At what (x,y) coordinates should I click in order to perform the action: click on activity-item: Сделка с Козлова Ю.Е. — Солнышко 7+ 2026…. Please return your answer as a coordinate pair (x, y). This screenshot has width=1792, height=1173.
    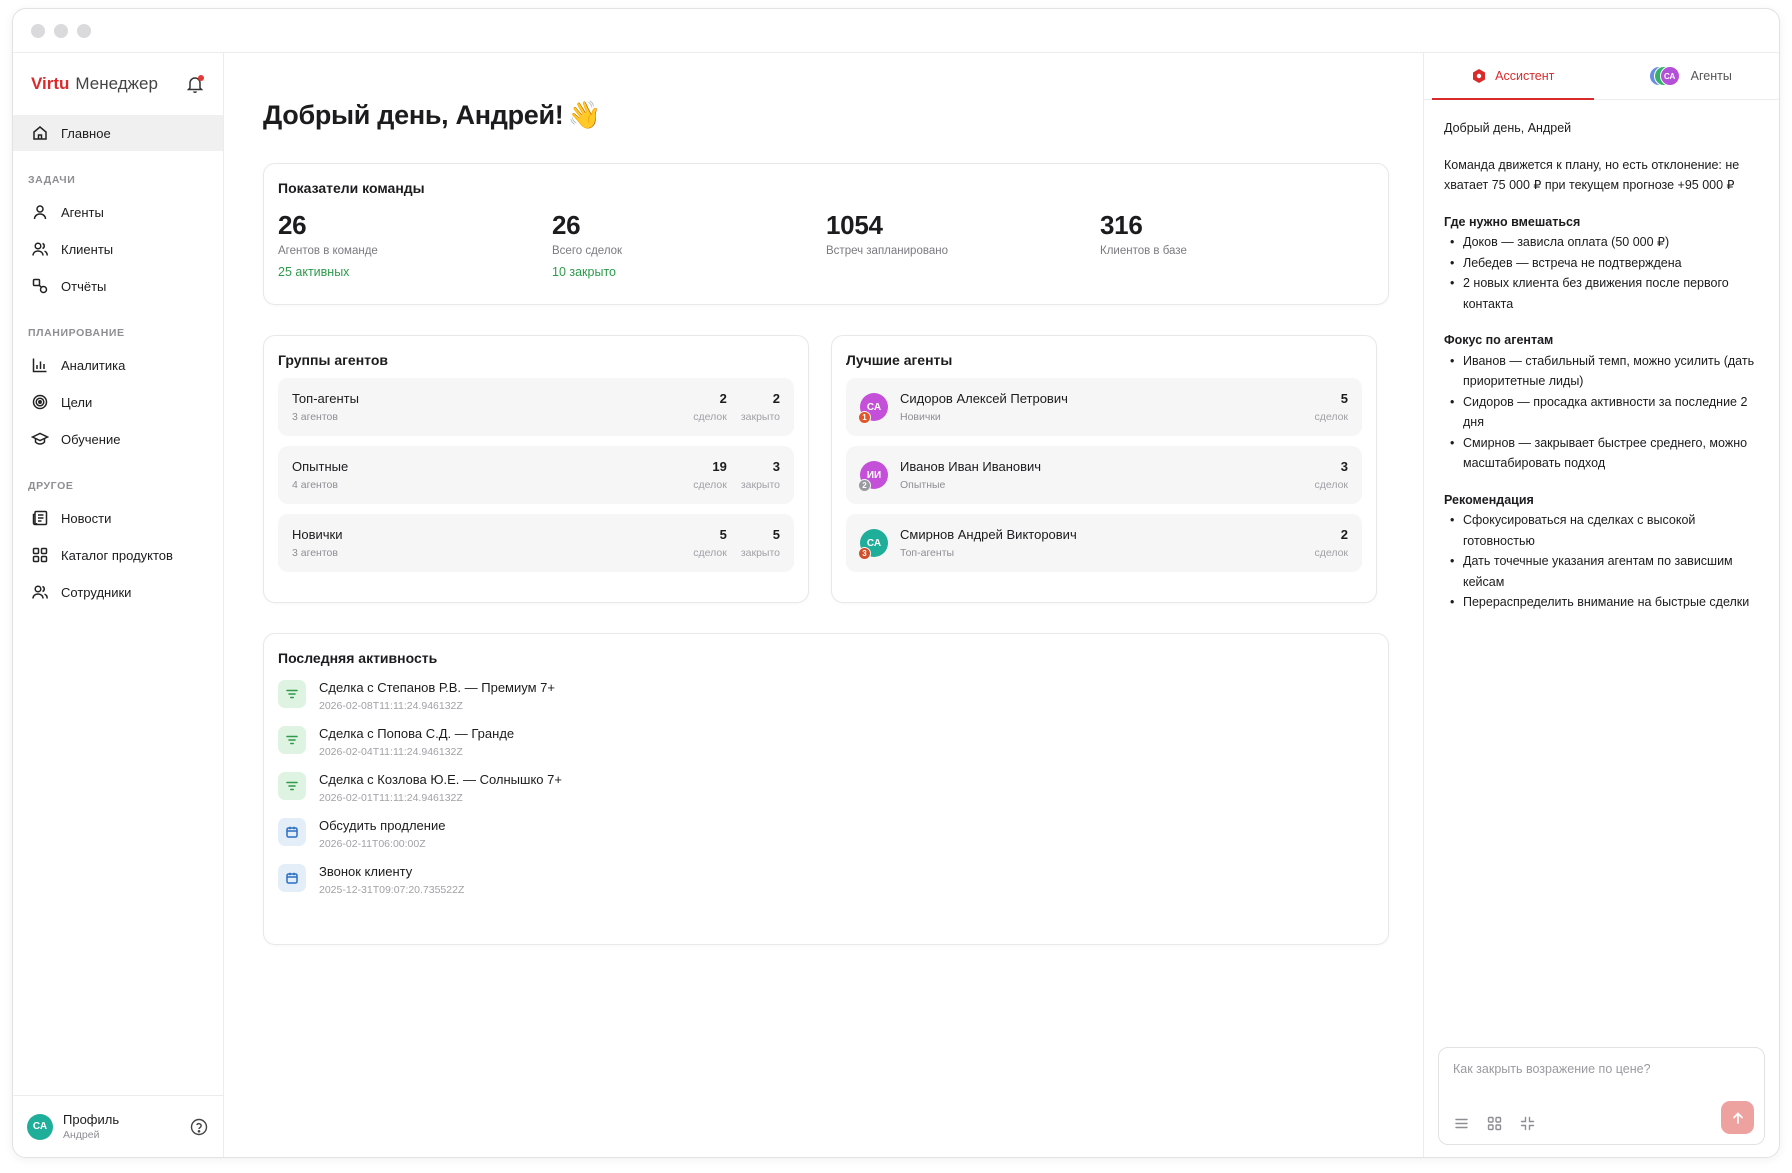
    Looking at the image, I should click on (826, 788).